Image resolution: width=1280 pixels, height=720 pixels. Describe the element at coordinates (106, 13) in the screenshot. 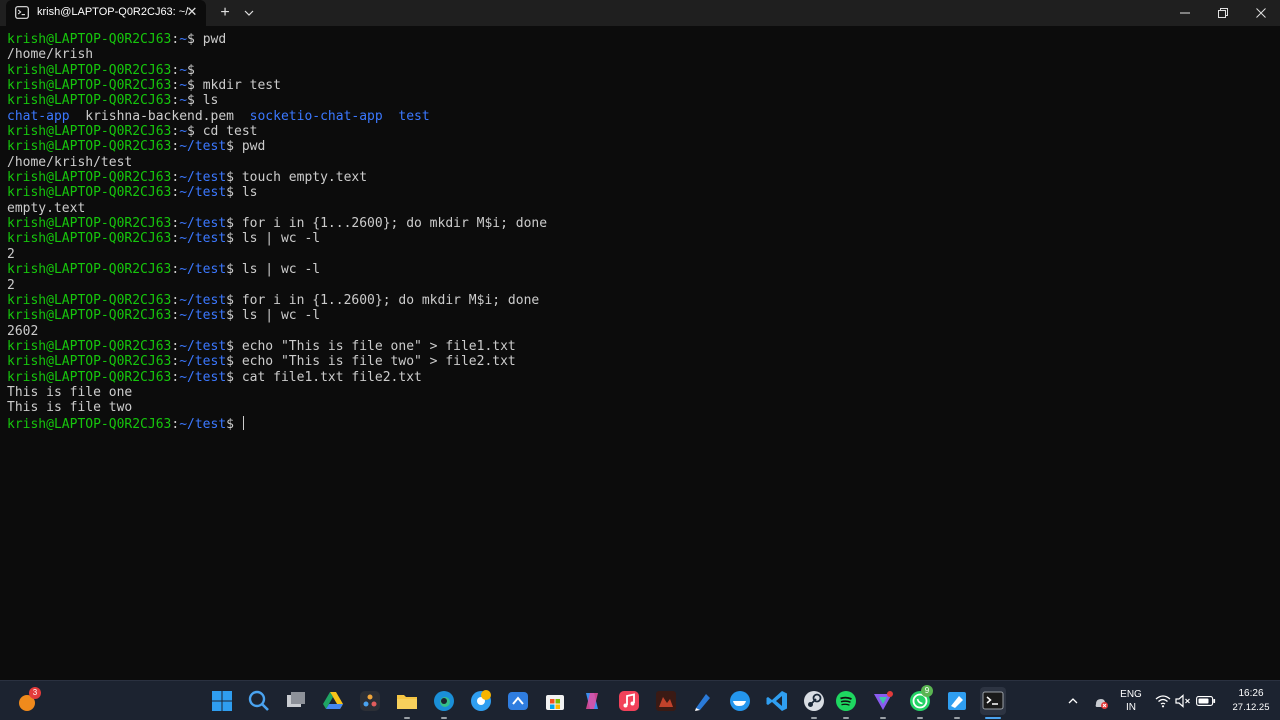

I see `terminal-tab: krish@LAPTOP-Q0R2CJ63: ~/ ✕` at that location.